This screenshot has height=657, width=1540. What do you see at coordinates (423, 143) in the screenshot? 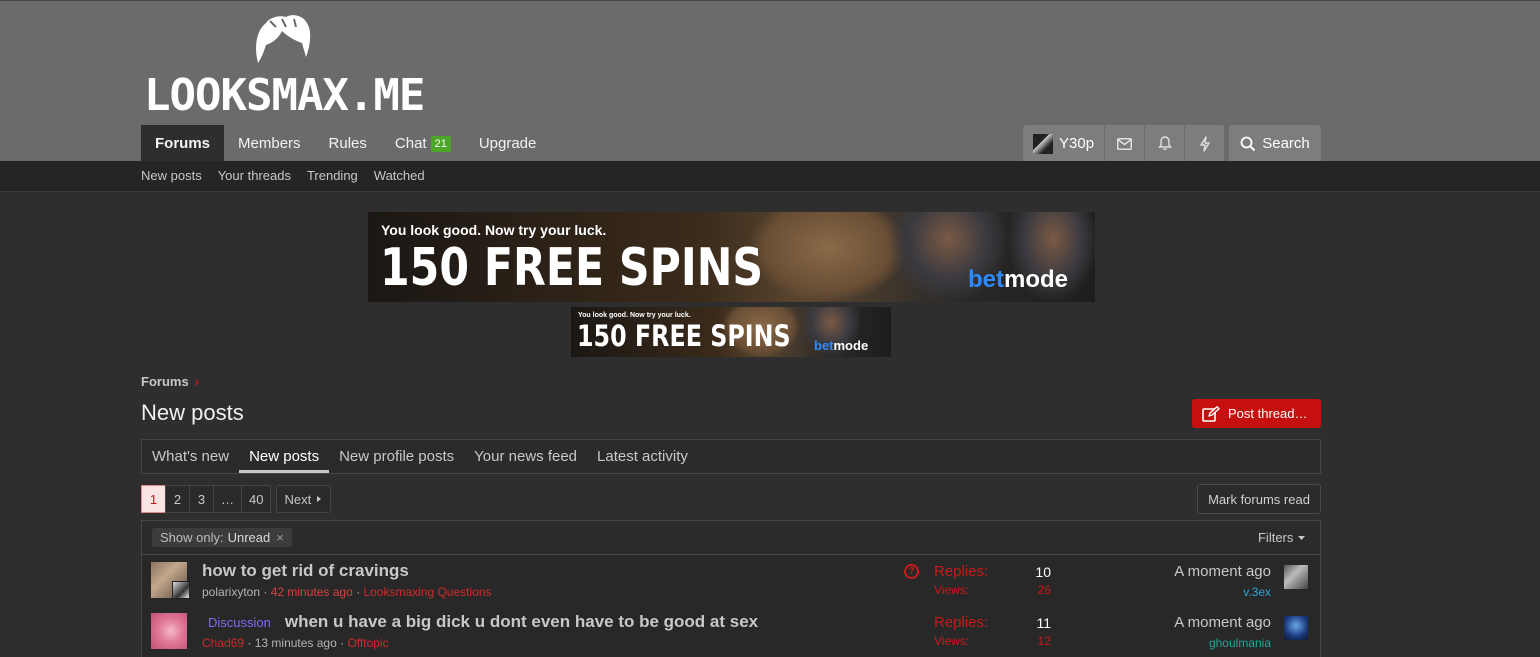
I see `nav-tab-chat: Chat 21` at bounding box center [423, 143].